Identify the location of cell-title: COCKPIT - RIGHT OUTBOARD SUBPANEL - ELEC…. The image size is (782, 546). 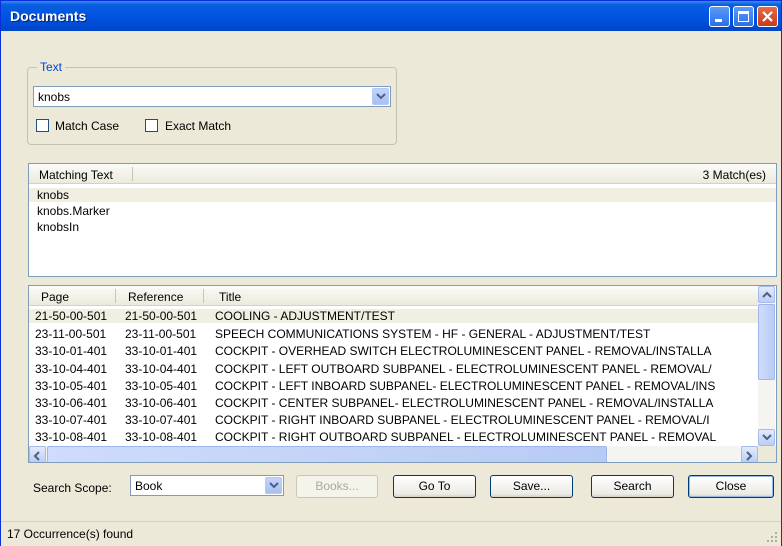
(466, 437).